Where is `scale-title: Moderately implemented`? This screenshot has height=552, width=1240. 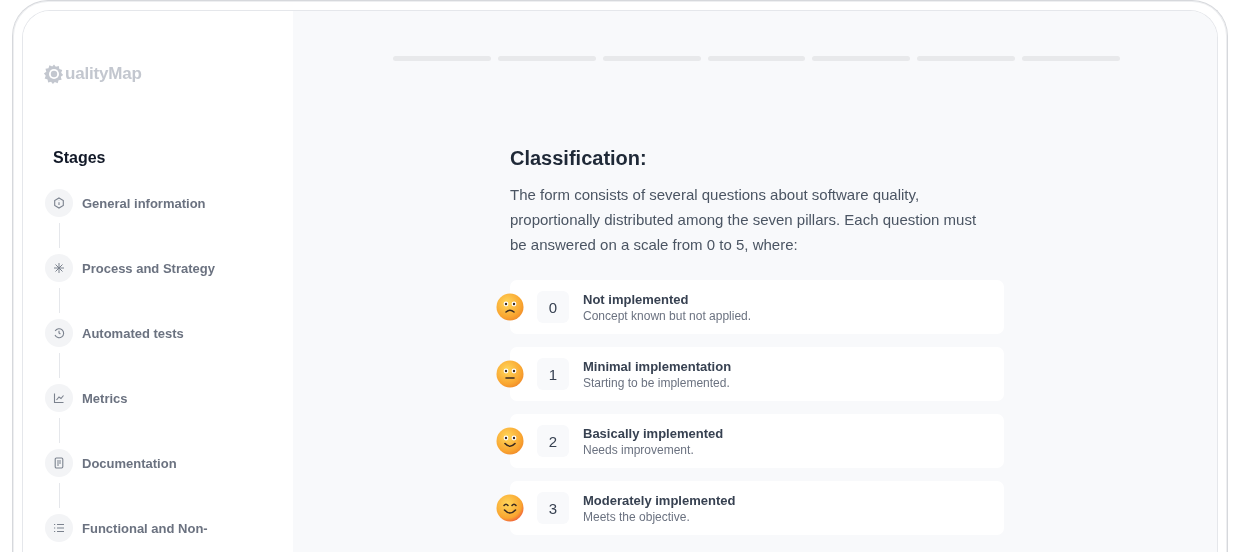 scale-title: Moderately implemented is located at coordinates (659, 500).